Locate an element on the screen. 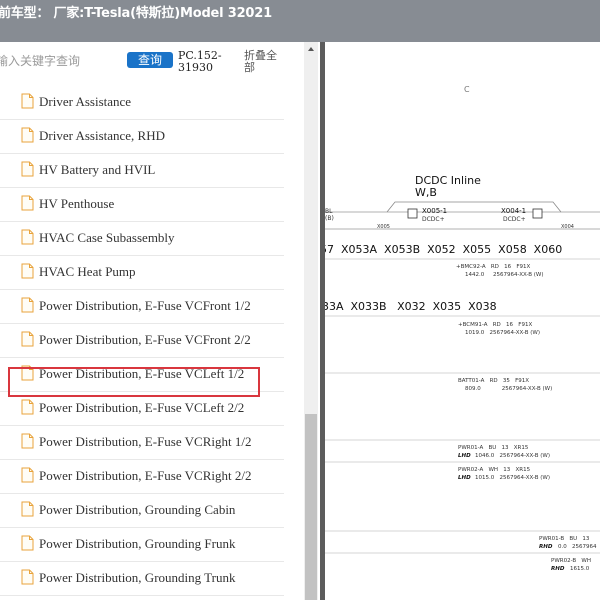  wire-pwr01a-part: 1046.0 2567964-XX-B (W) is located at coordinates (512, 456).